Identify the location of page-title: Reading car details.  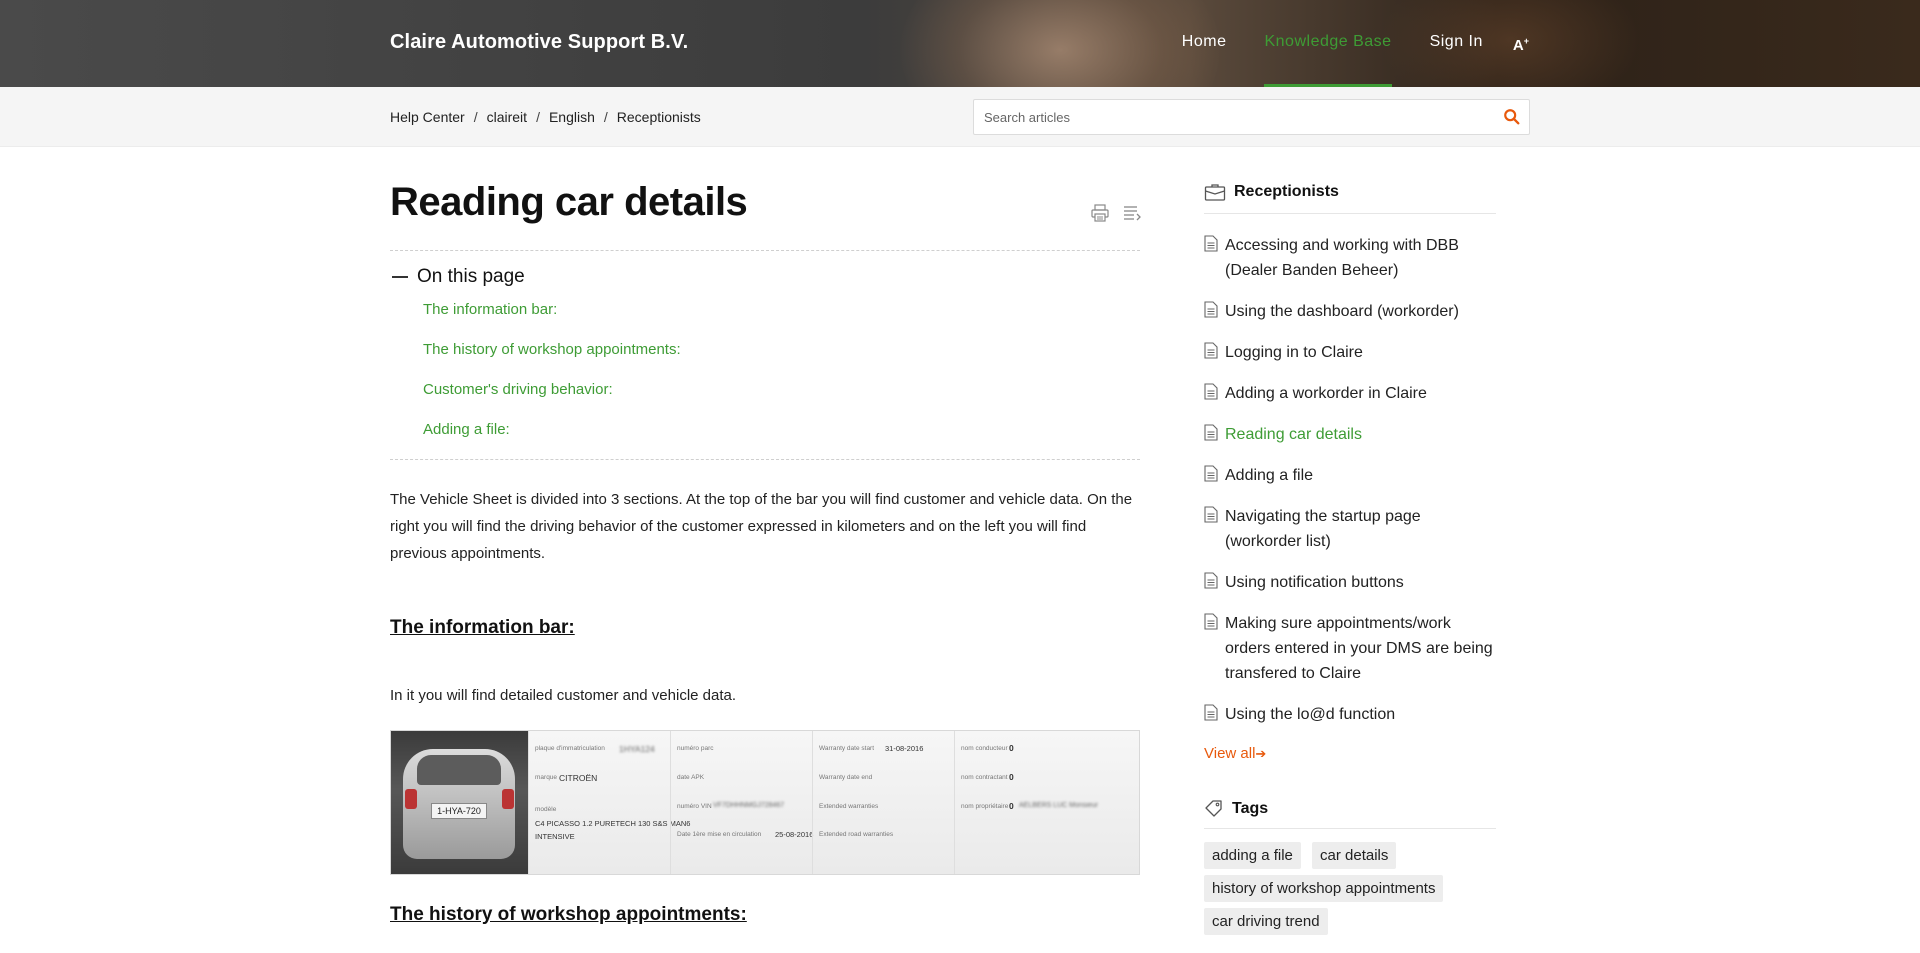
(569, 202).